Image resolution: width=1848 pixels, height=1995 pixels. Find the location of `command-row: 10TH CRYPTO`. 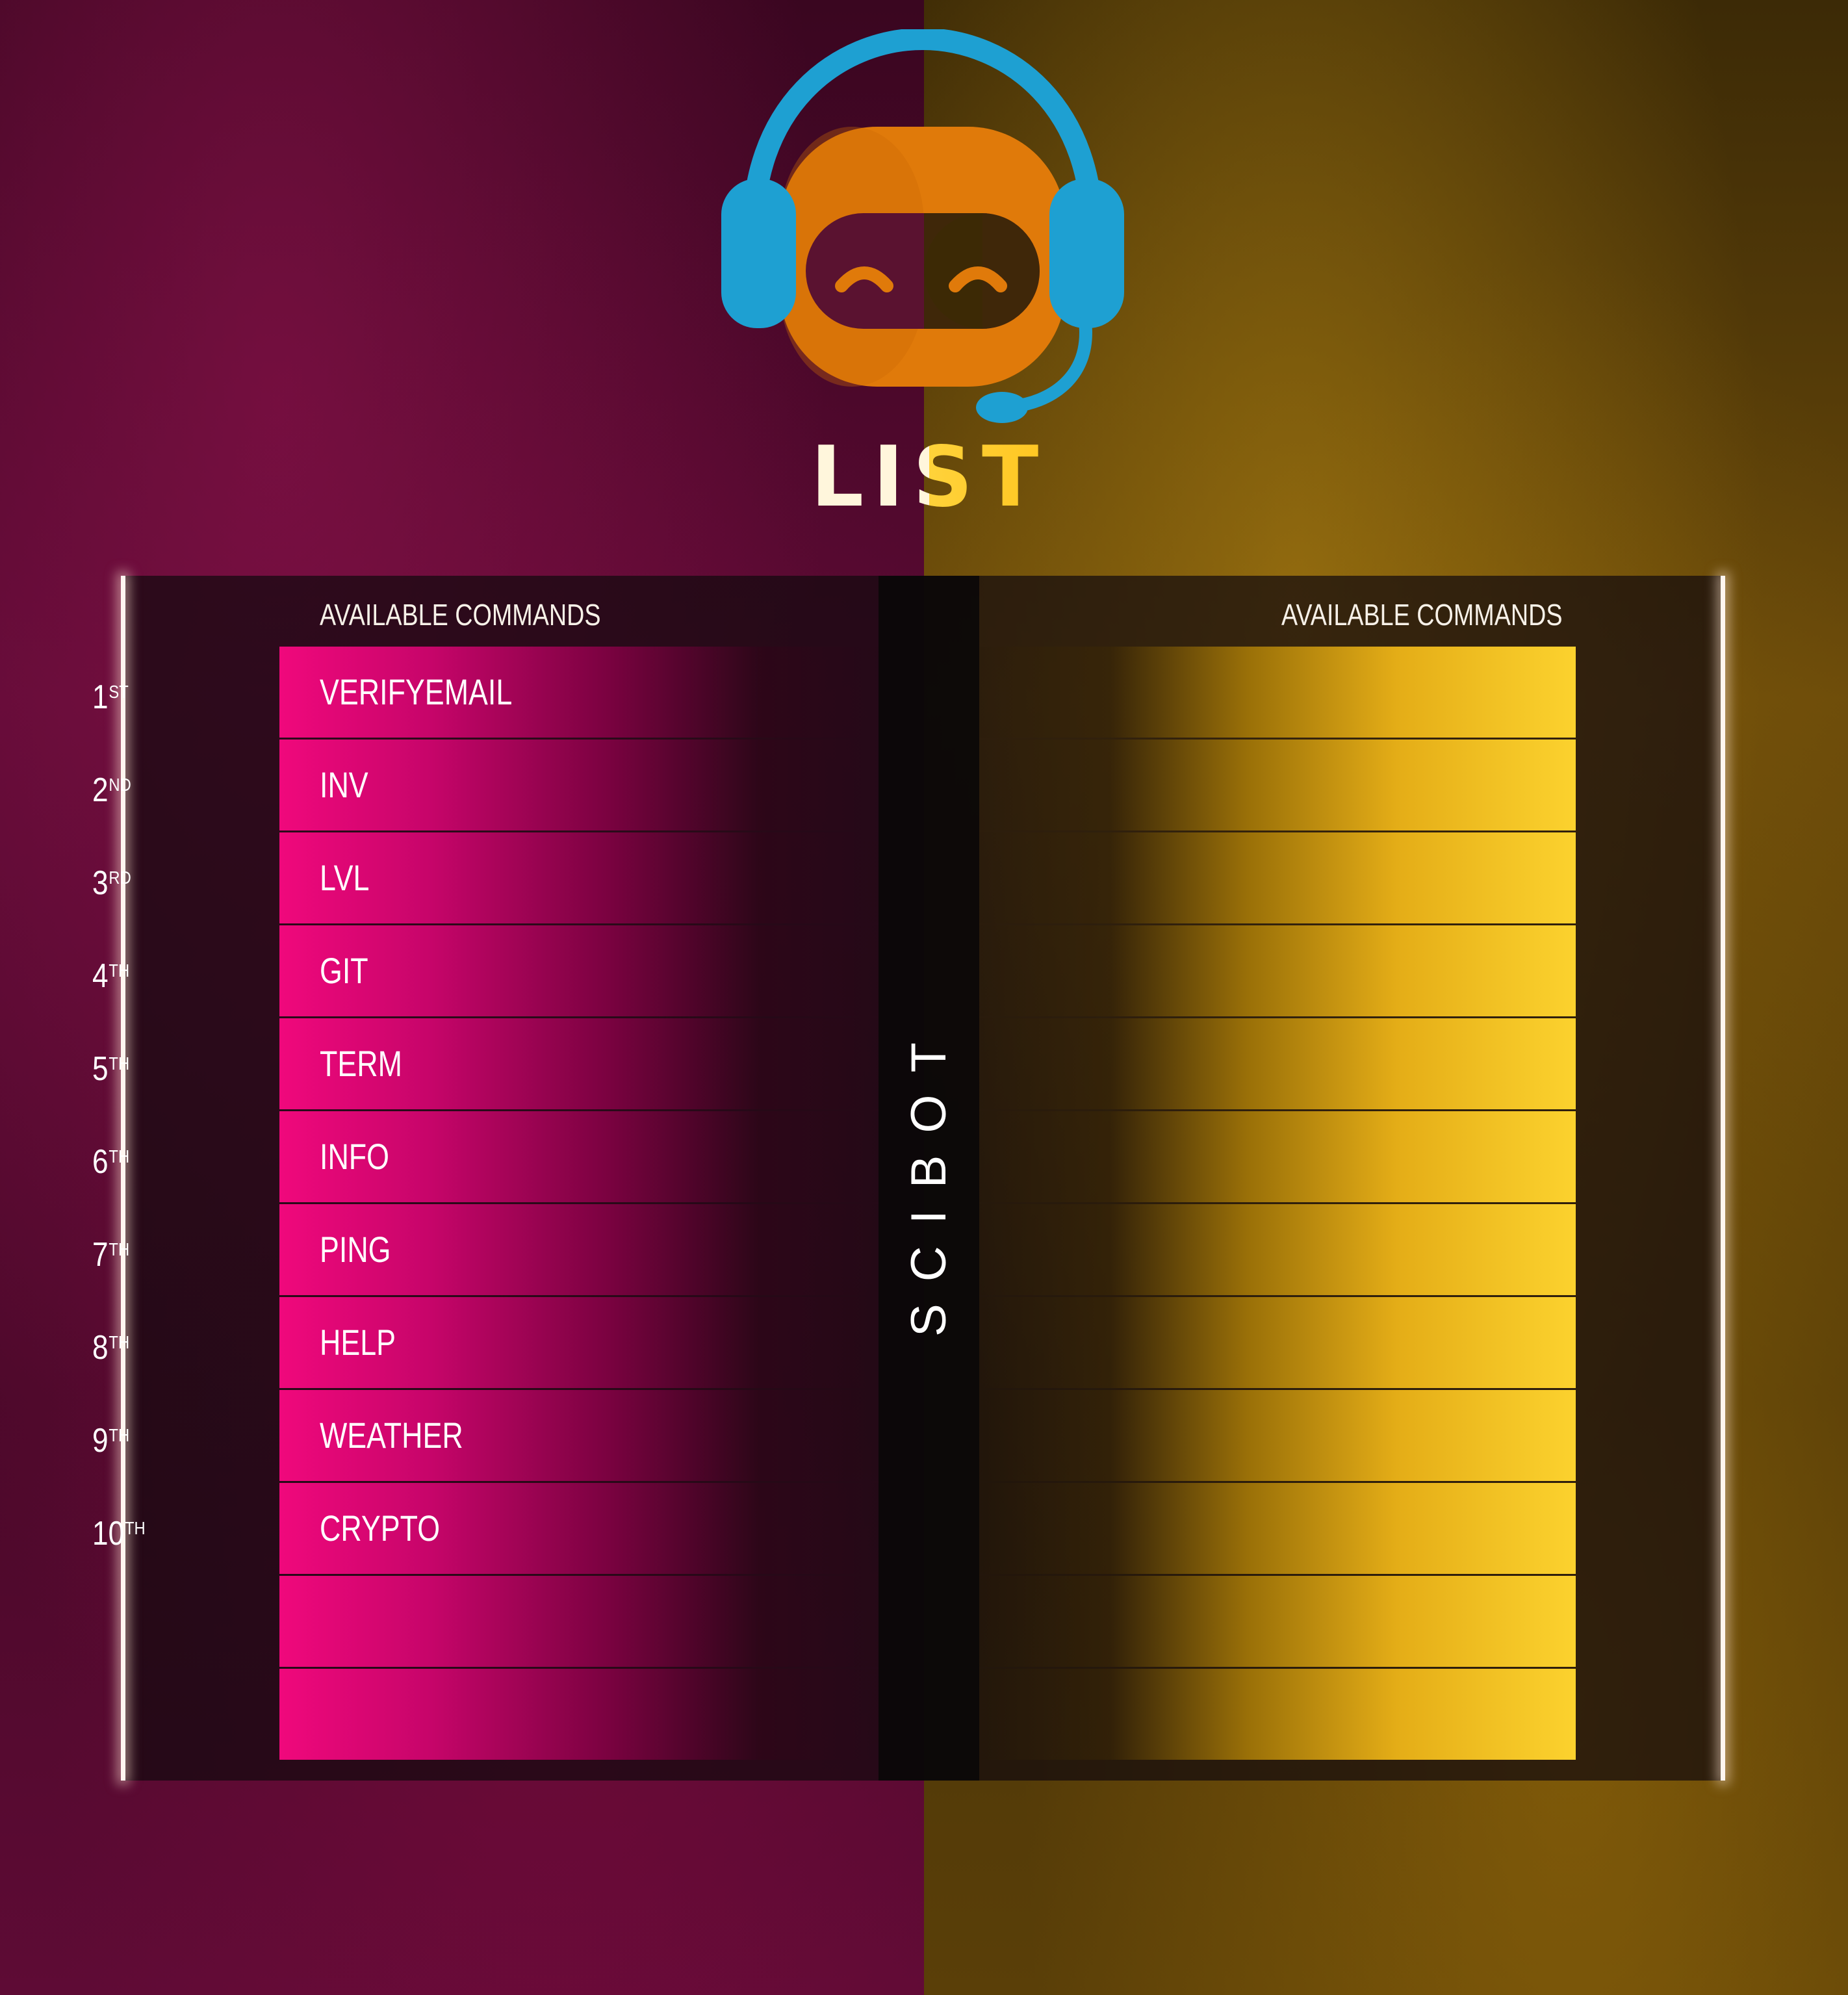

command-row: 10TH CRYPTO is located at coordinates (485, 1528).